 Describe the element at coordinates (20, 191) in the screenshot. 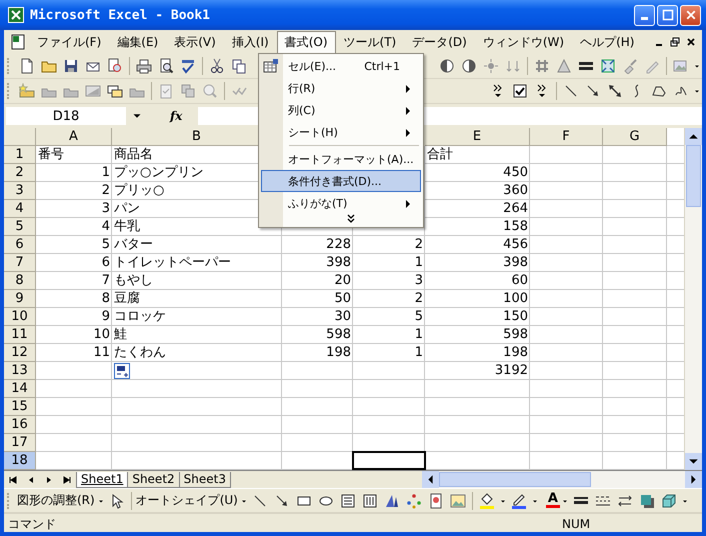

I see `row-header: 3` at that location.